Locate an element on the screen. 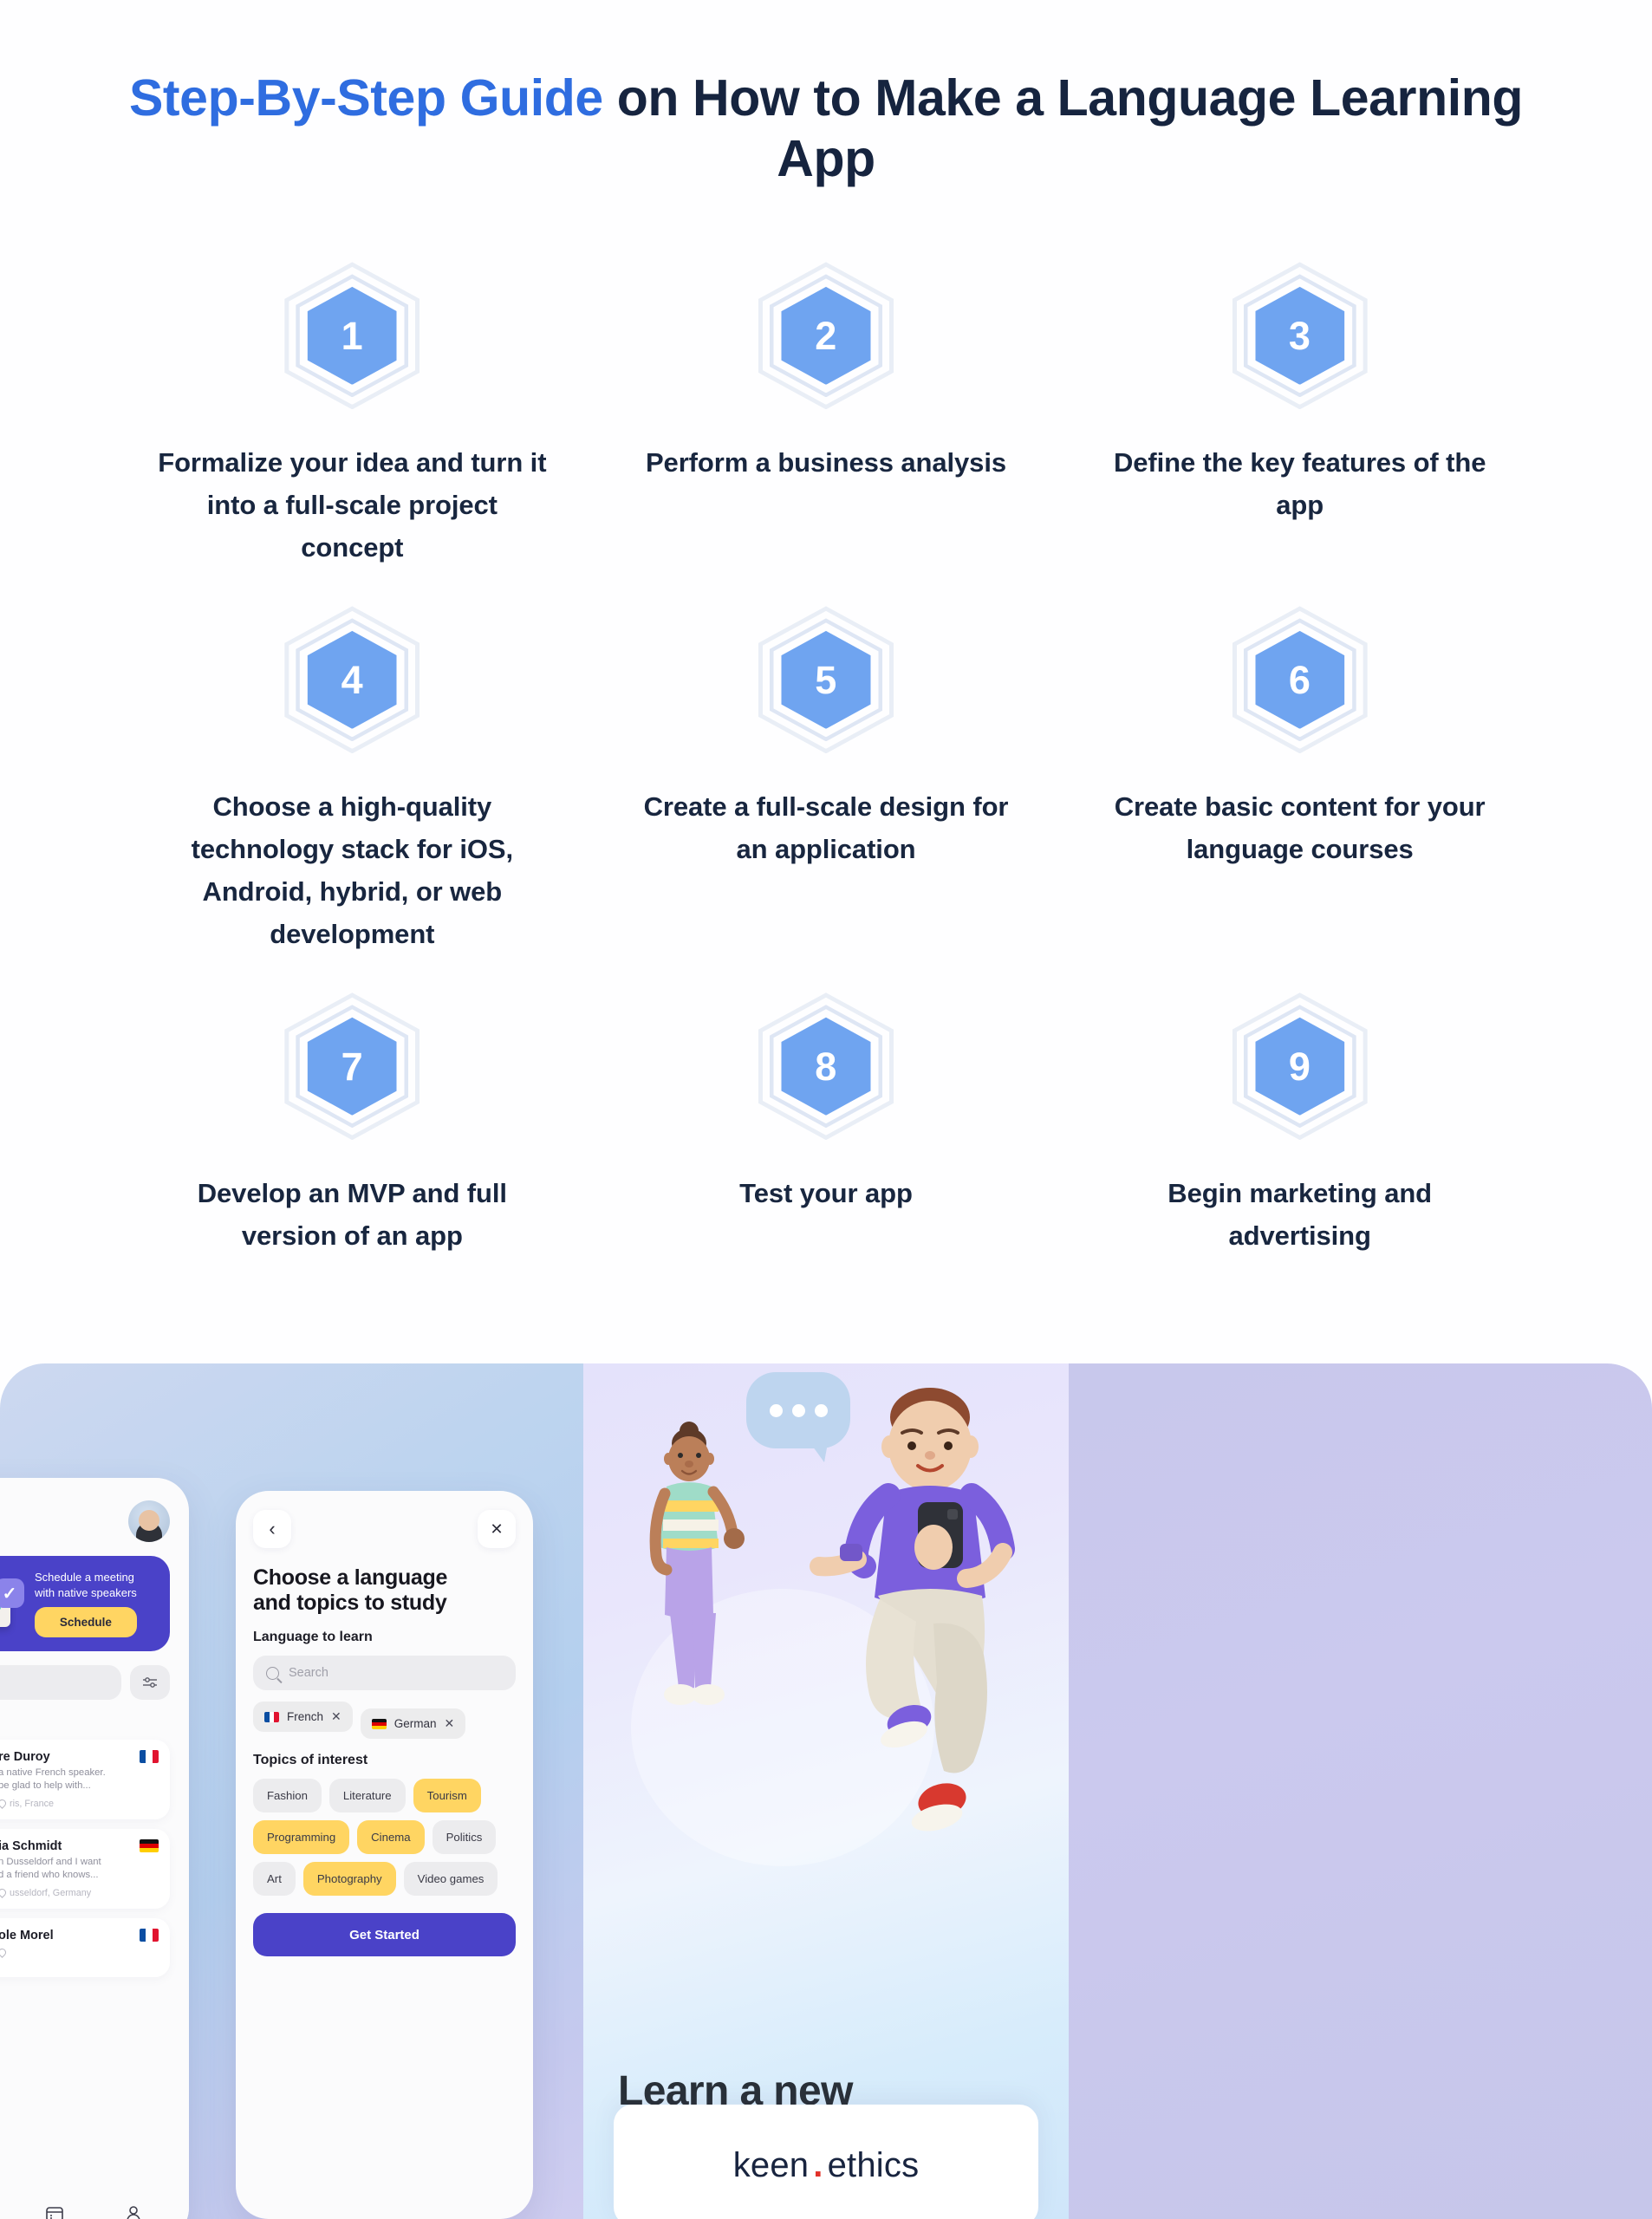 The width and height of the screenshot is (1652, 2219). language-chip-label: French is located at coordinates (305, 1716).